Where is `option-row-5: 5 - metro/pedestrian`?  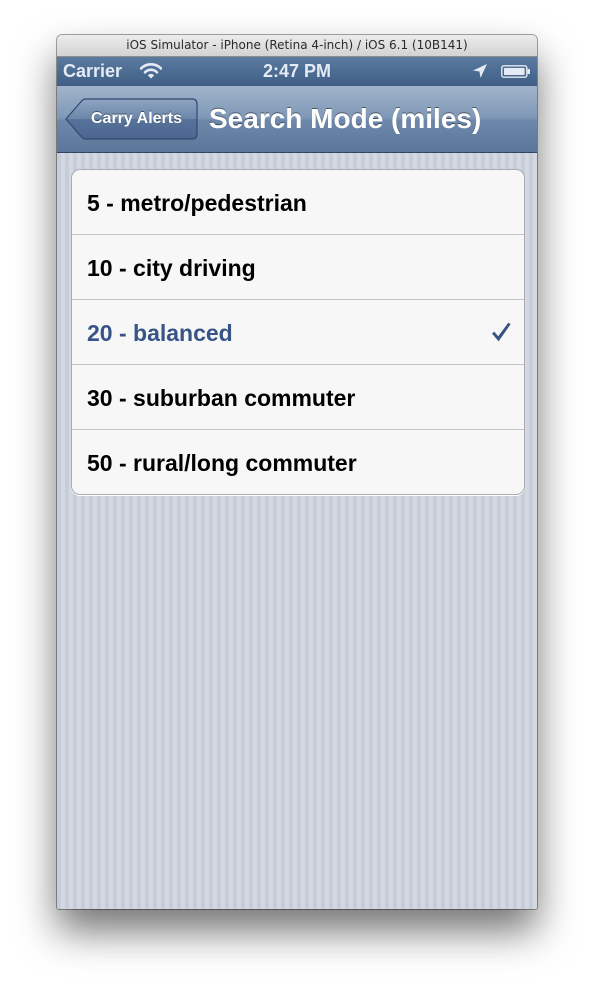
option-row-5: 5 - metro/pedestrian is located at coordinates (298, 202).